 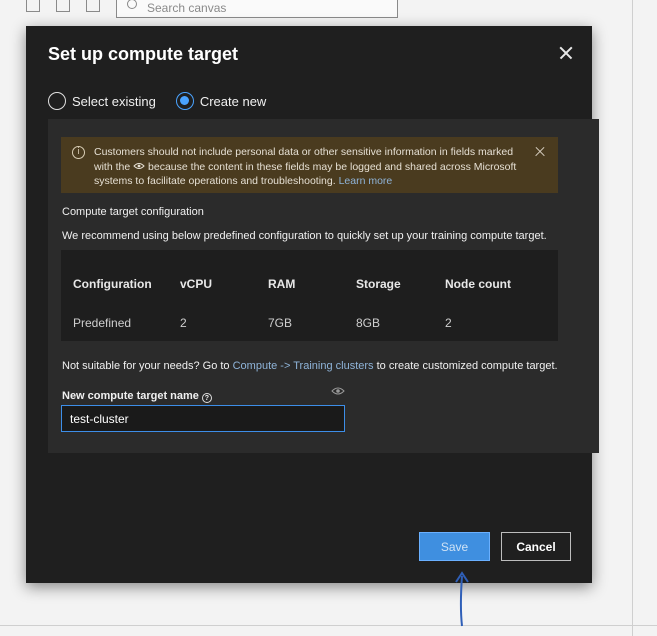 I want to click on compute-name-label-text: New compute target name, so click(x=130, y=396).